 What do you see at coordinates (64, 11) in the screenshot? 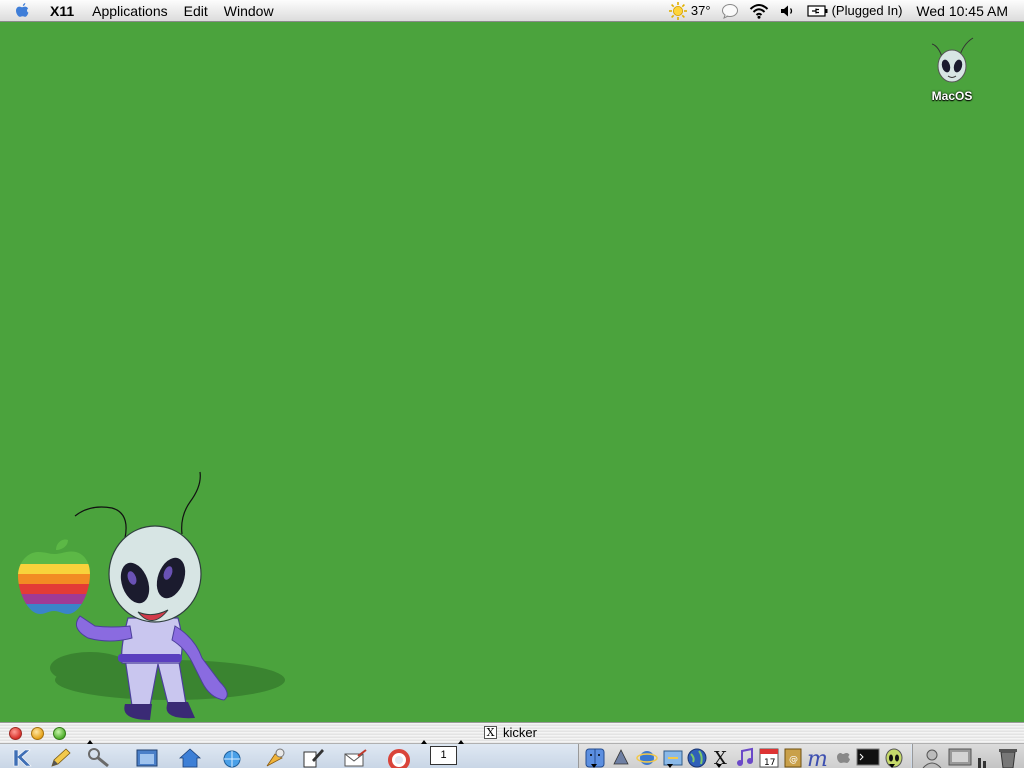
I see `menu-x11: X11` at bounding box center [64, 11].